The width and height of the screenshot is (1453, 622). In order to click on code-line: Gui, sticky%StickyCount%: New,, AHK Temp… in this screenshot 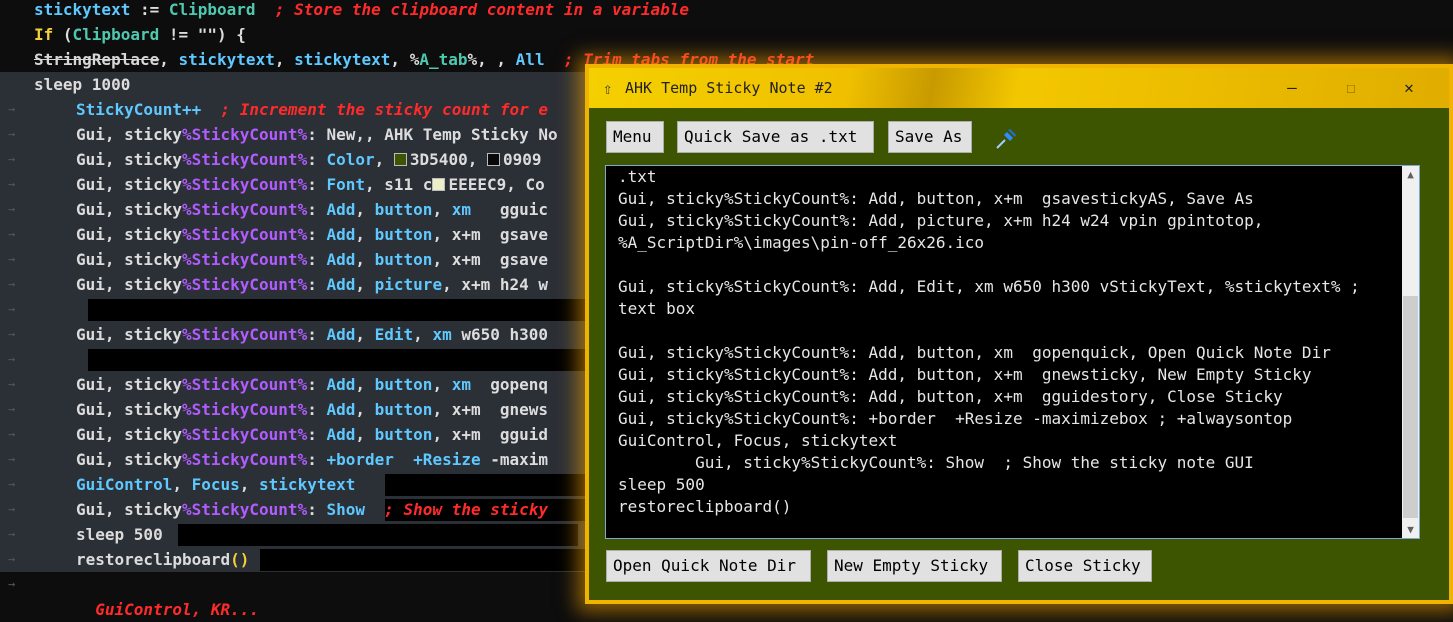, I will do `click(317, 134)`.